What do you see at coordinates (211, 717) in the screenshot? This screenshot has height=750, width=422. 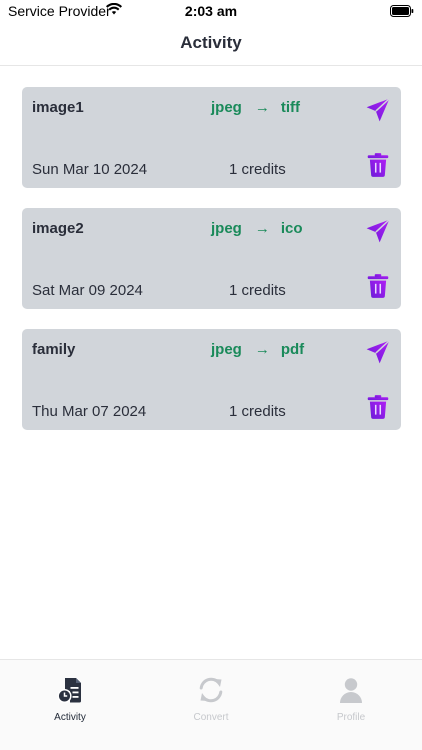 I see `tab-label: Convert` at bounding box center [211, 717].